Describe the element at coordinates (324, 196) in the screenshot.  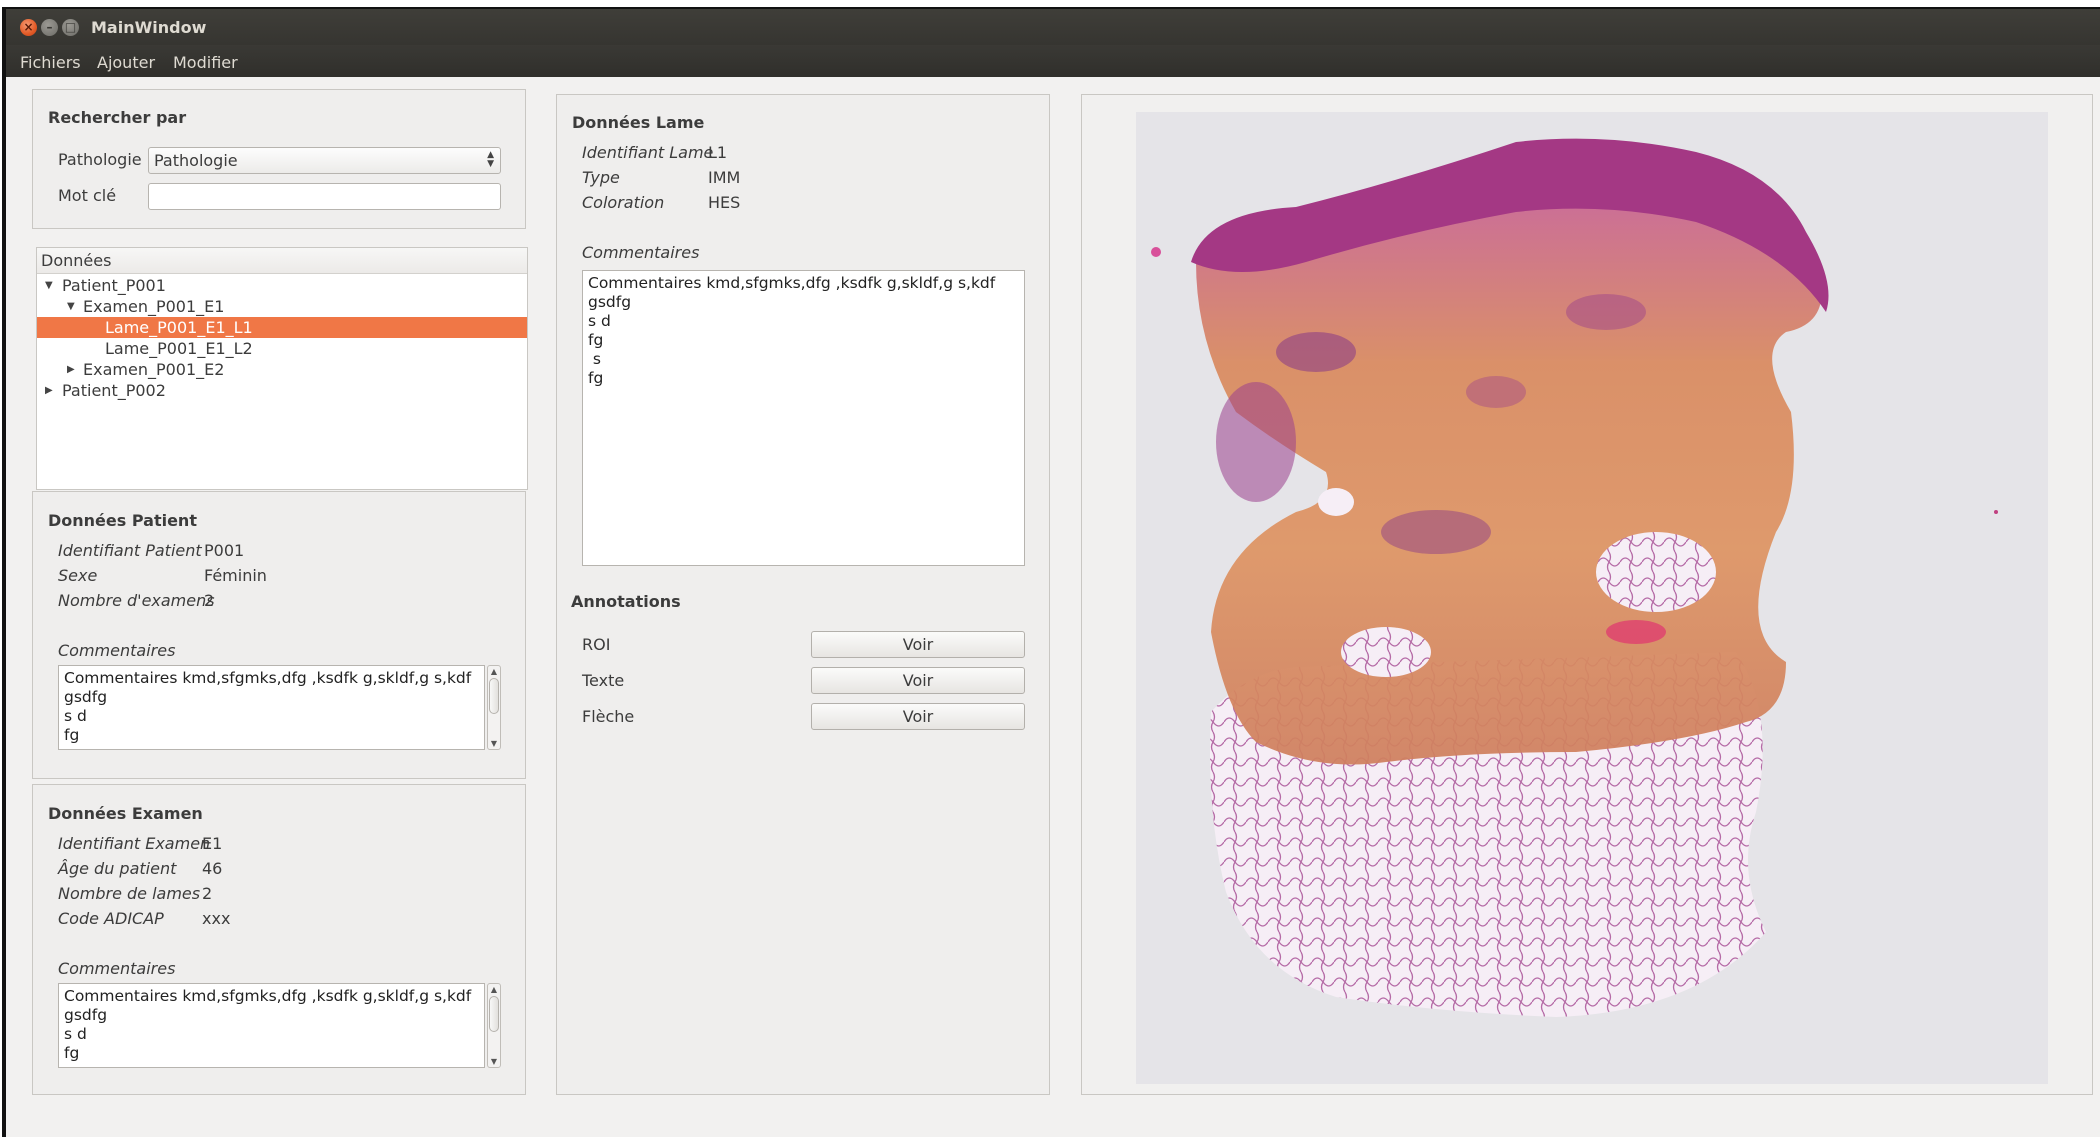
I see `motcle-input` at that location.